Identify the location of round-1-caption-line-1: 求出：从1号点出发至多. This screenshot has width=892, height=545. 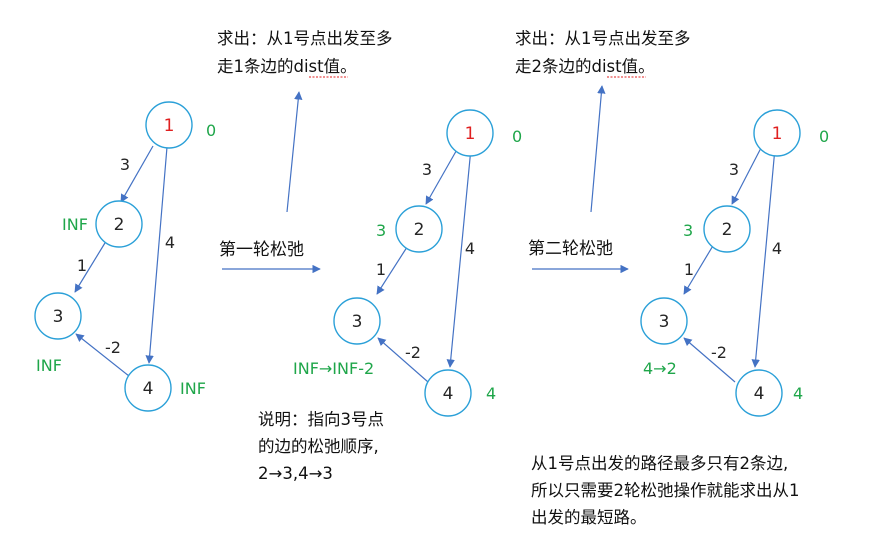
(305, 38).